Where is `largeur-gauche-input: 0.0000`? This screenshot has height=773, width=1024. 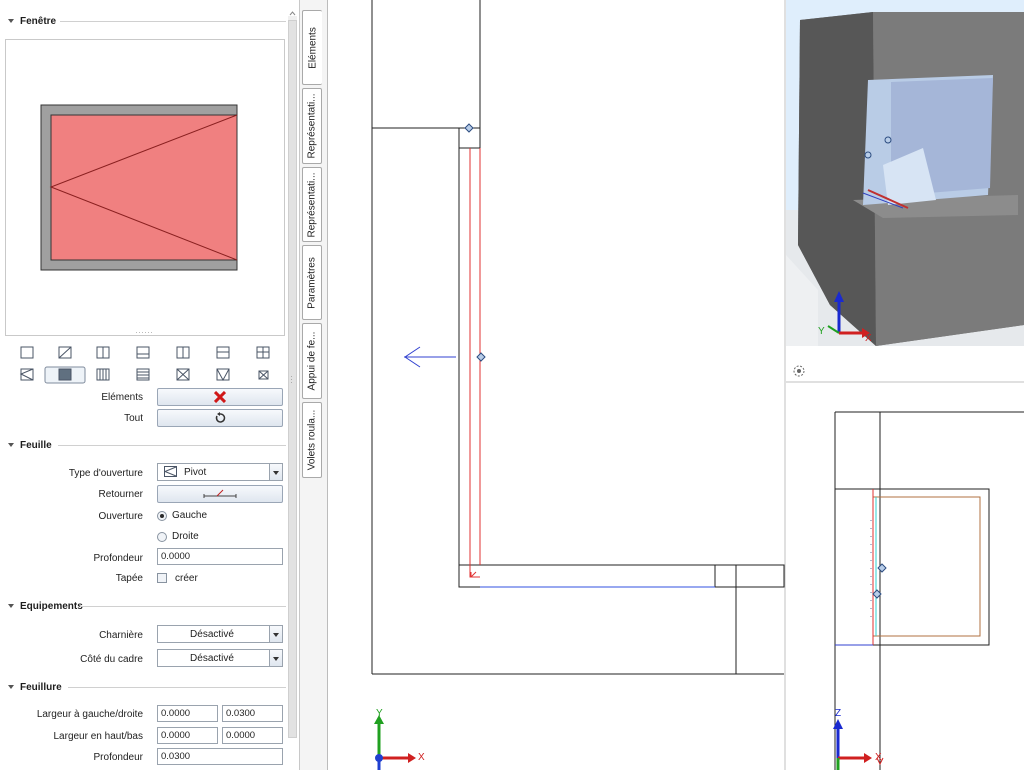
largeur-gauche-input: 0.0000 is located at coordinates (187, 713).